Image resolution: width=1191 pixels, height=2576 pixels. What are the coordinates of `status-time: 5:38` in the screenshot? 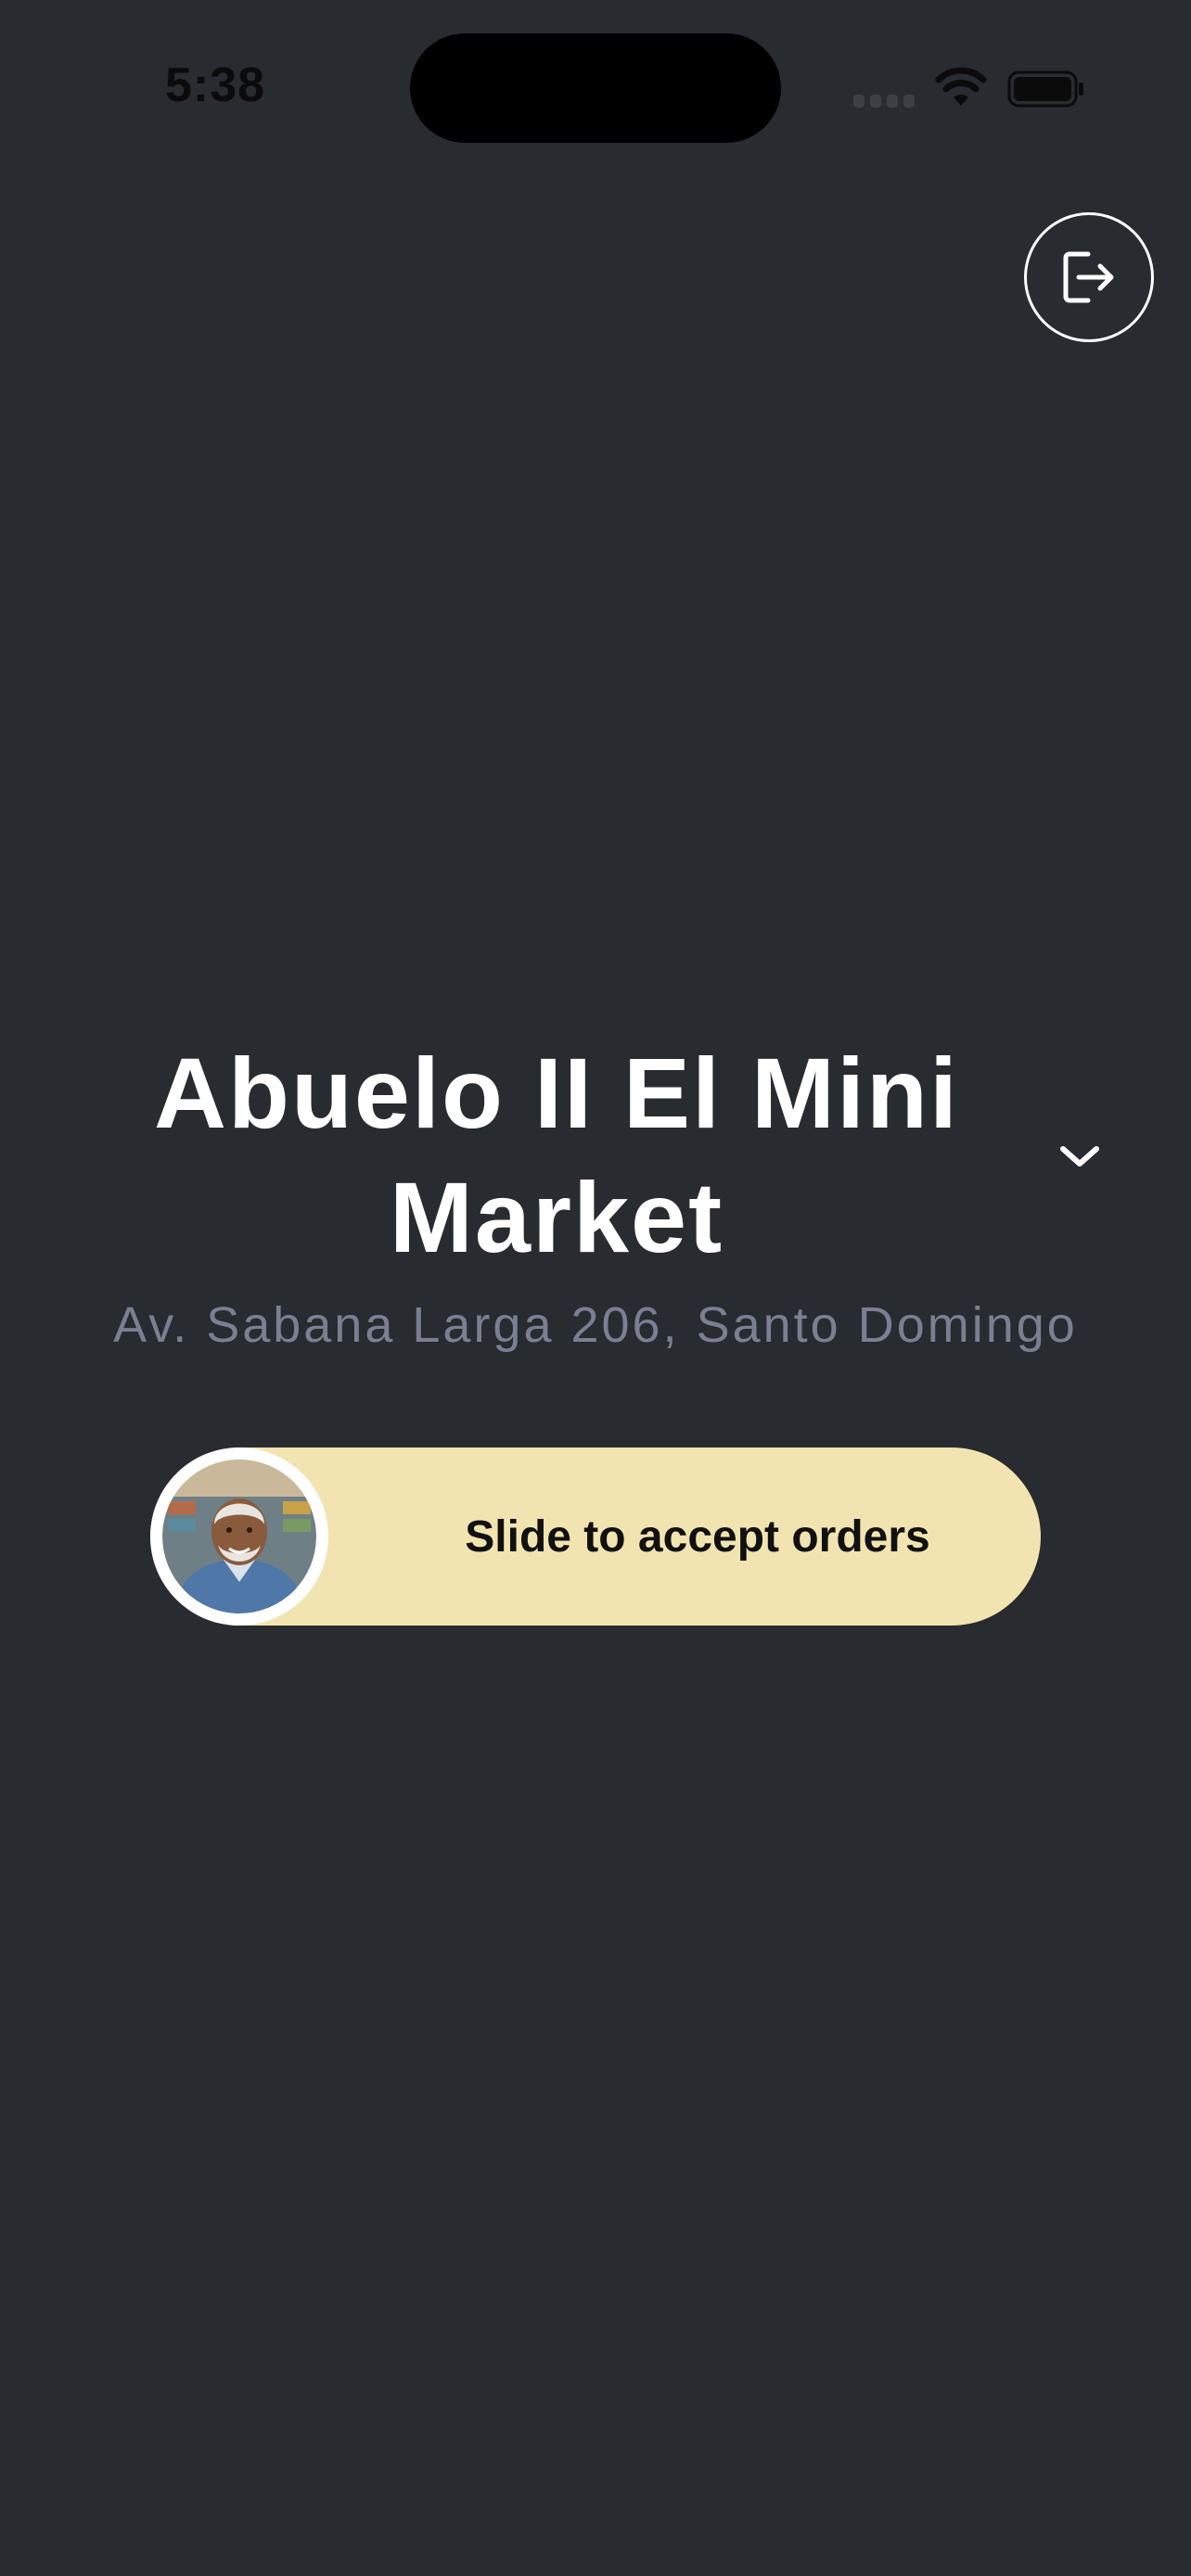 It's located at (215, 85).